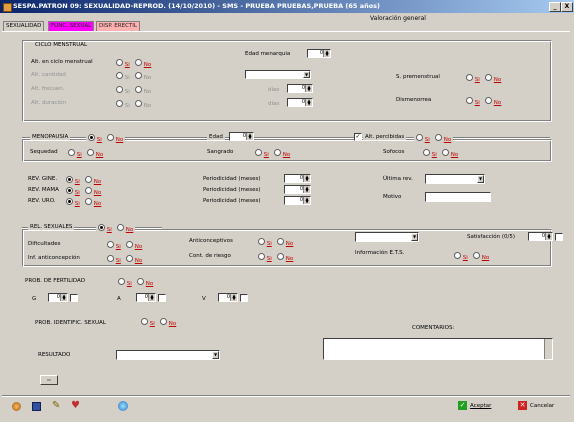 The width and height of the screenshot is (574, 422). Describe the element at coordinates (300, 102) in the screenshot. I see `dias-input-2: 0 ▲ ▼` at that location.